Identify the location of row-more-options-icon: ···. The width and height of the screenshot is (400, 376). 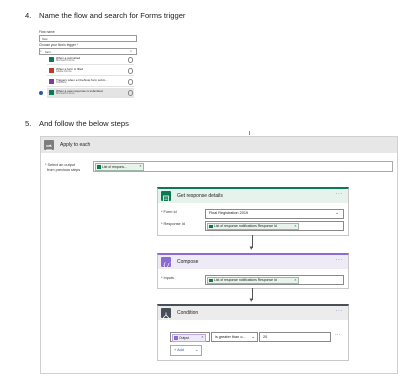
(337, 335).